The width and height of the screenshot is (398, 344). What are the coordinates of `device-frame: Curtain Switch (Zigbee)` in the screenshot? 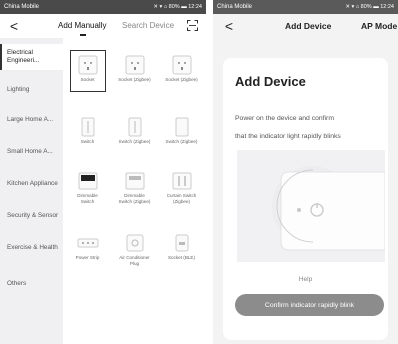 It's located at (182, 187).